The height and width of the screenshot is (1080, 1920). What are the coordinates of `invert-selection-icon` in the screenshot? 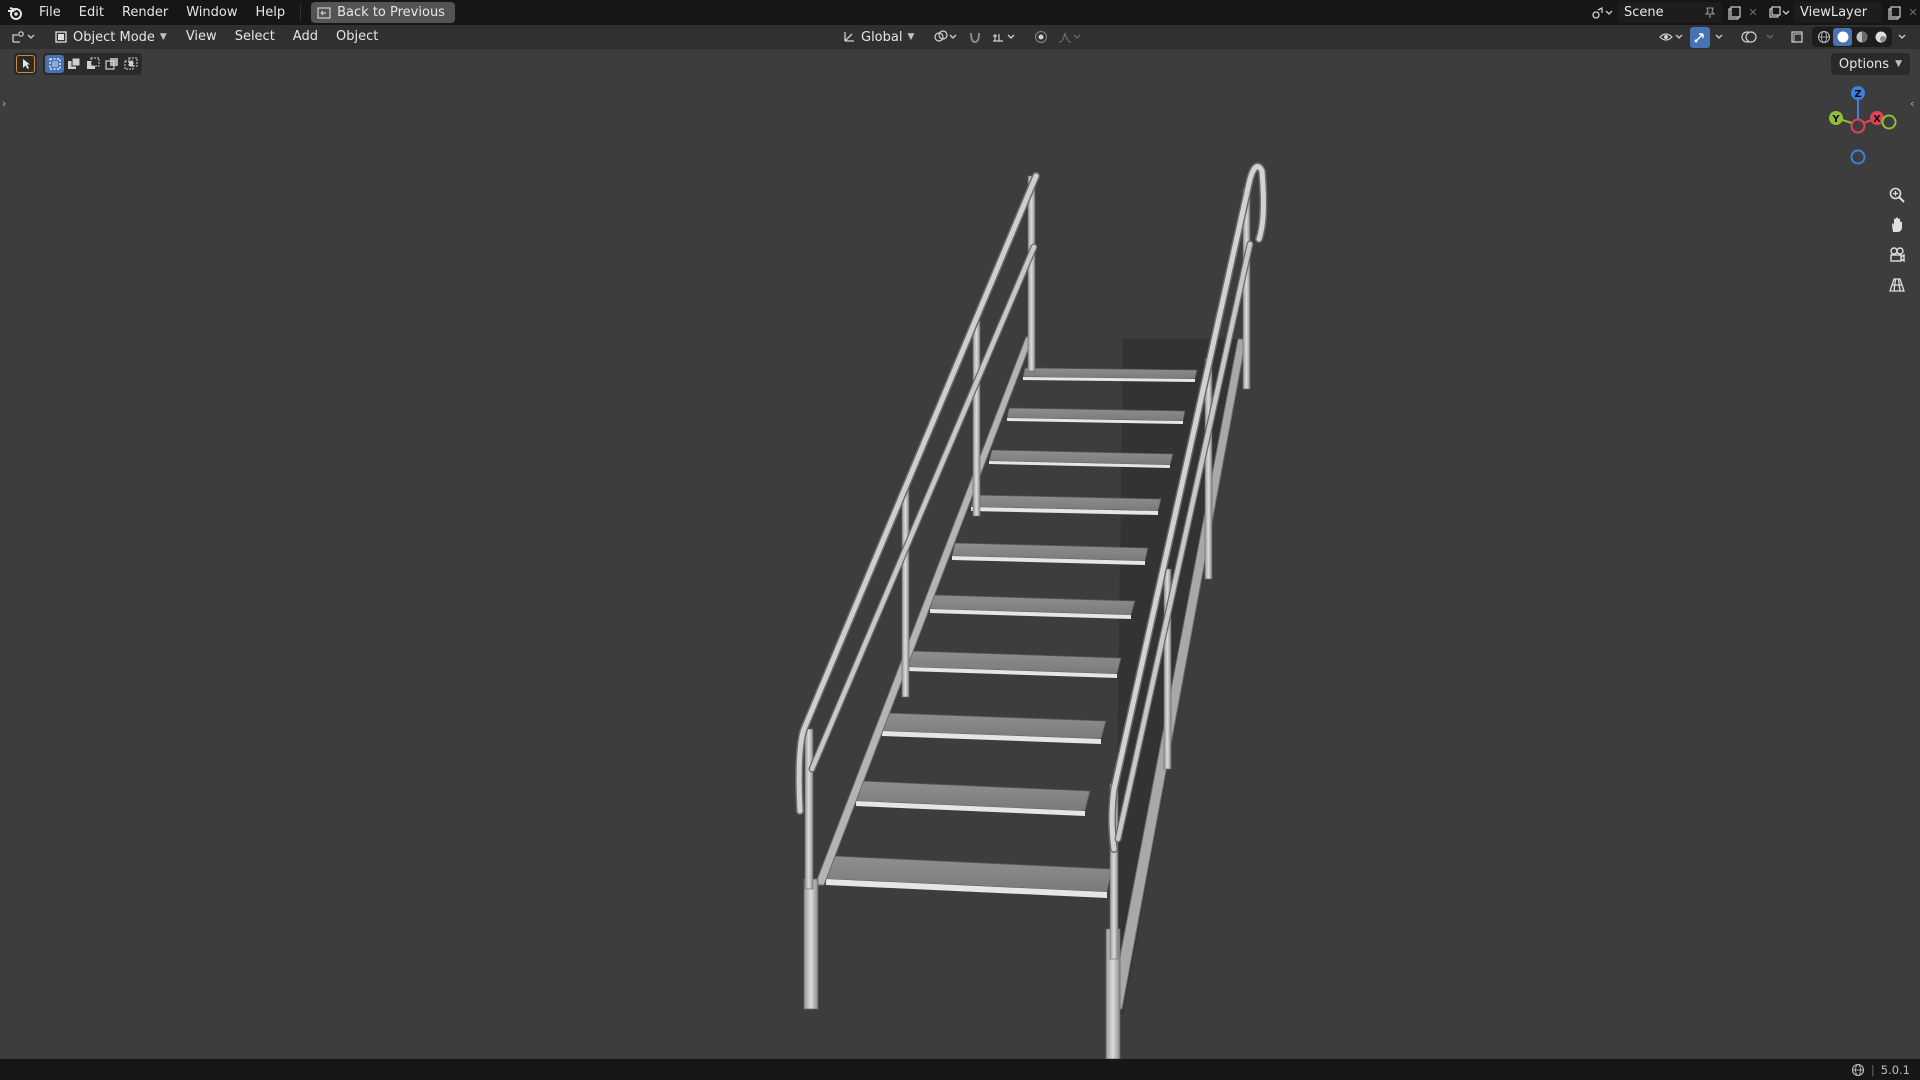 It's located at (111, 64).